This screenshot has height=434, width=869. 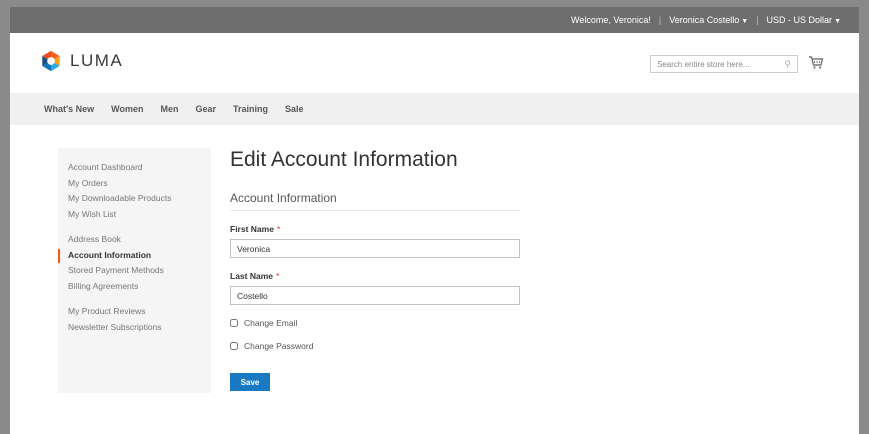 What do you see at coordinates (434, 109) in the screenshot?
I see `main-nav: What's New Women Men Gear Training Sale` at bounding box center [434, 109].